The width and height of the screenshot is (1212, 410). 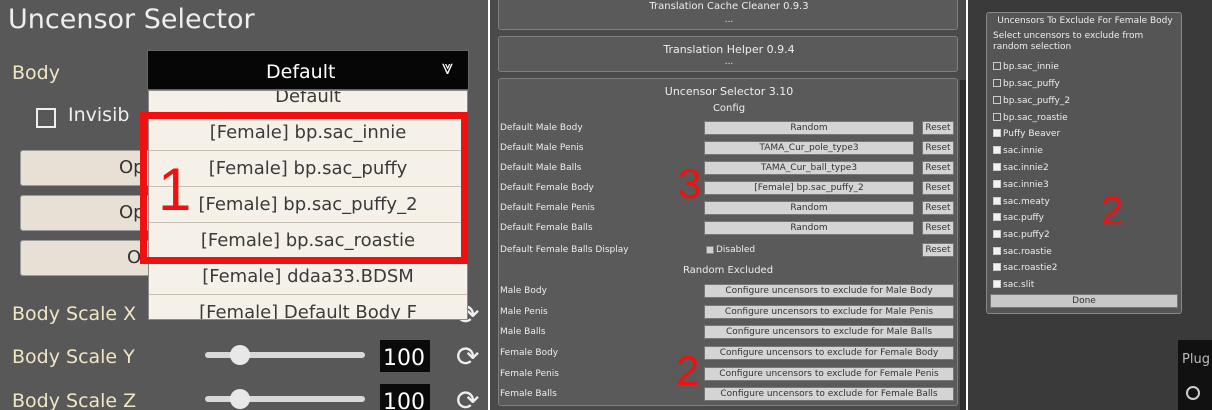 What do you see at coordinates (541, 168) in the screenshot?
I see `row-label: Default Male Balls` at bounding box center [541, 168].